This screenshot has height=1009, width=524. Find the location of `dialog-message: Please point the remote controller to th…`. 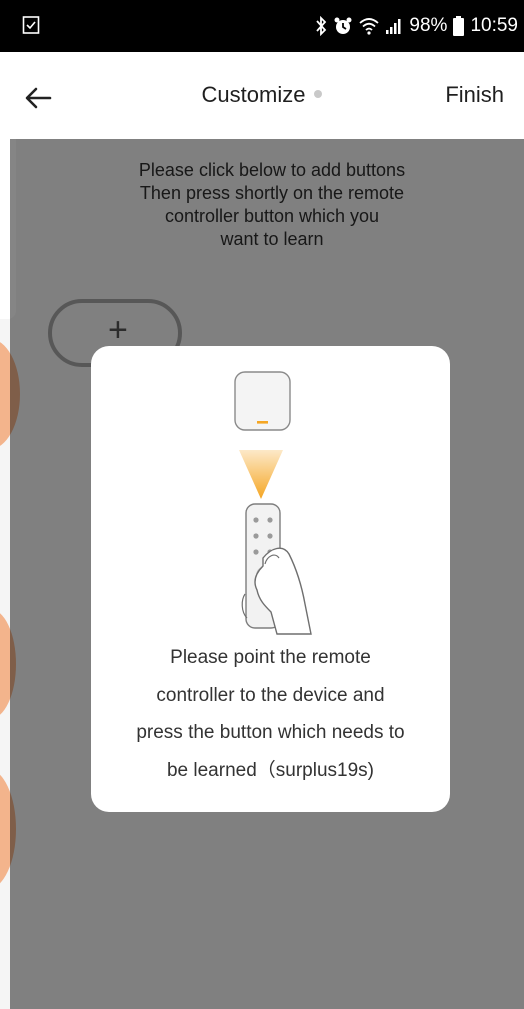

dialog-message: Please point the remote controller to th… is located at coordinates (270, 714).